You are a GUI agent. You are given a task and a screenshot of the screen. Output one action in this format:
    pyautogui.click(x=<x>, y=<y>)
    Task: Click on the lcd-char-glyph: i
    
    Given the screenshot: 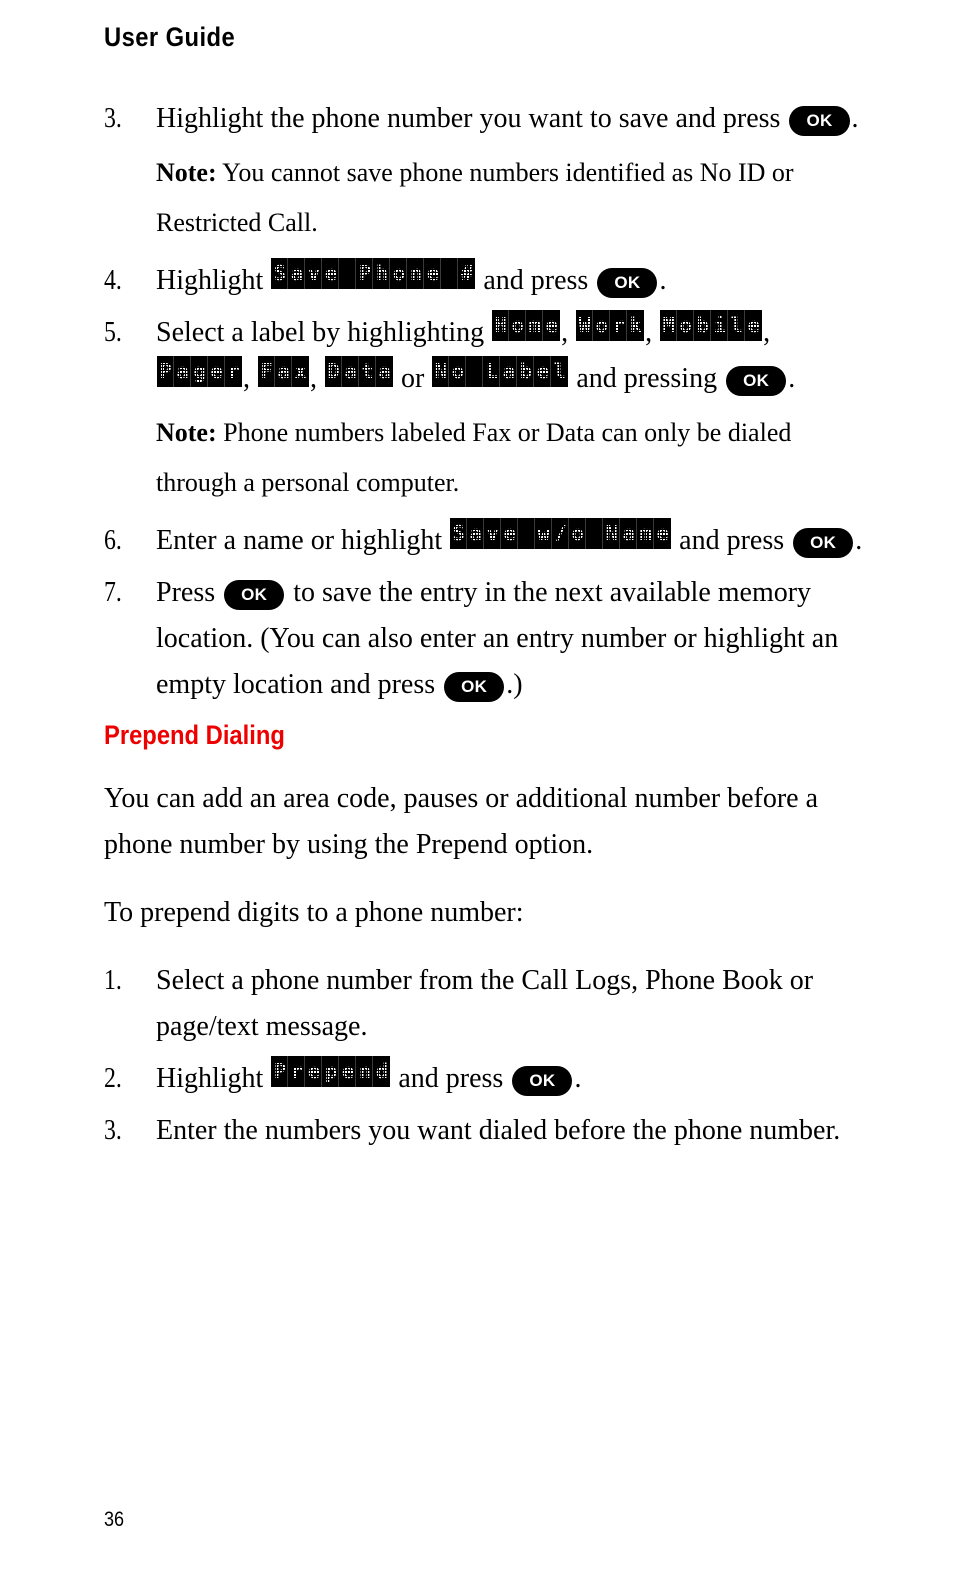 What is the action you would take?
    pyautogui.click(x=719, y=325)
    